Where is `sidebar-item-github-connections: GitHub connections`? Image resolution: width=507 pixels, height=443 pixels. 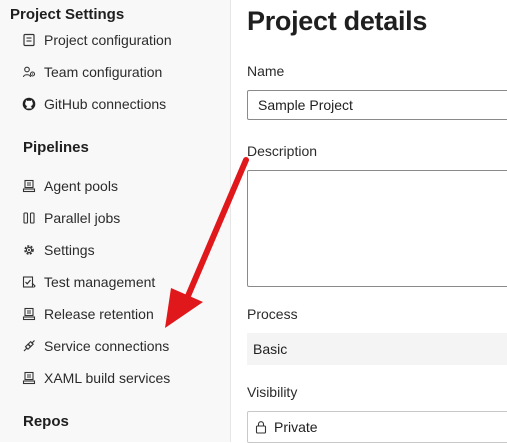
sidebar-item-github-connections: GitHub connections is located at coordinates (115, 104).